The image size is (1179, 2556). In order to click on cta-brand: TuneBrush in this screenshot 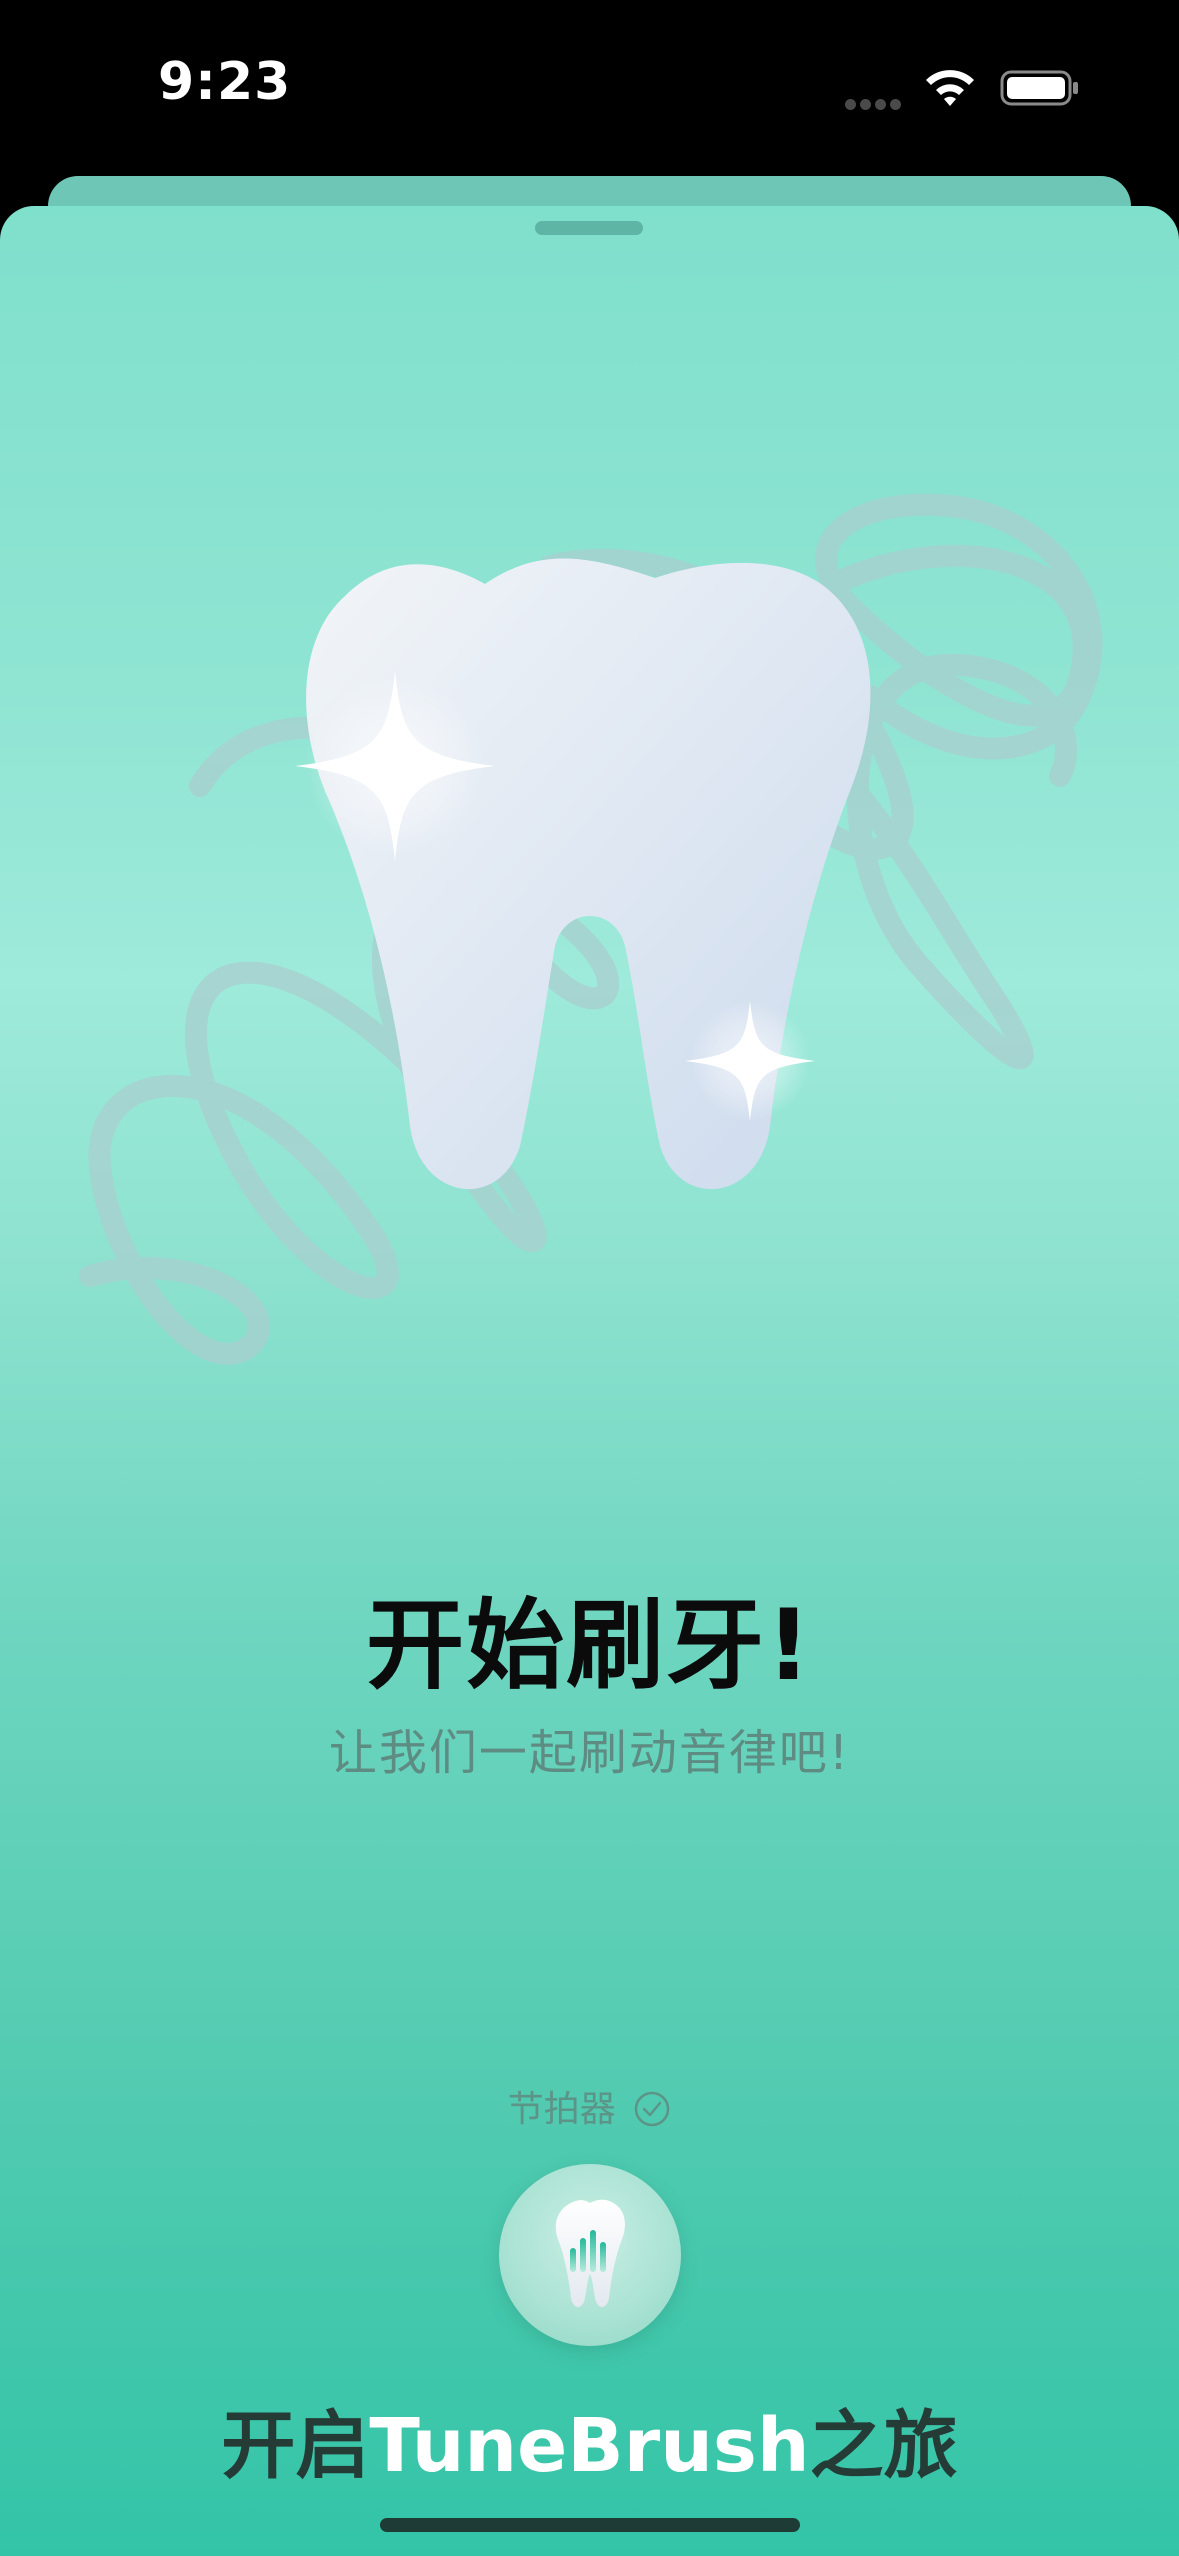, I will do `click(589, 2446)`.